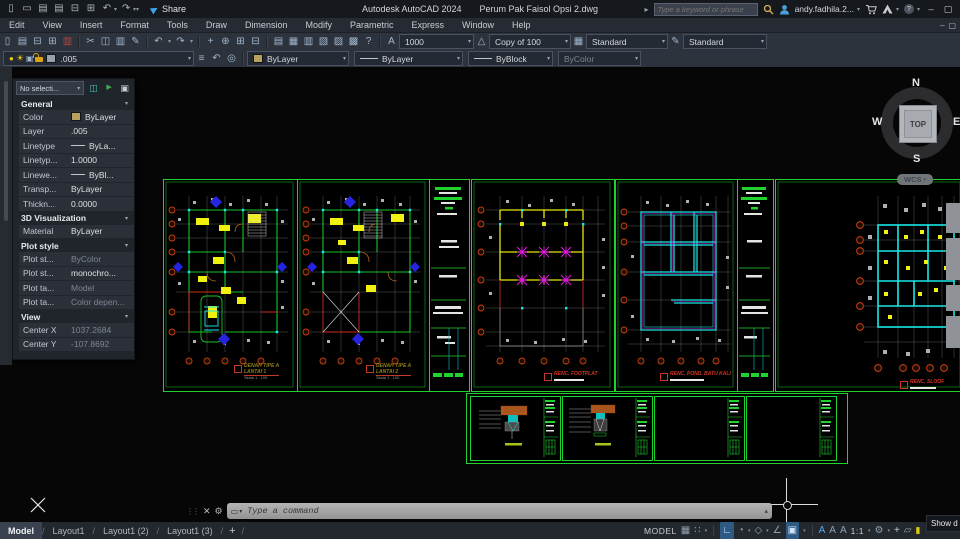 Image resolution: width=960 pixels, height=539 pixels. What do you see at coordinates (871, 9) in the screenshot?
I see `cart-icon` at bounding box center [871, 9].